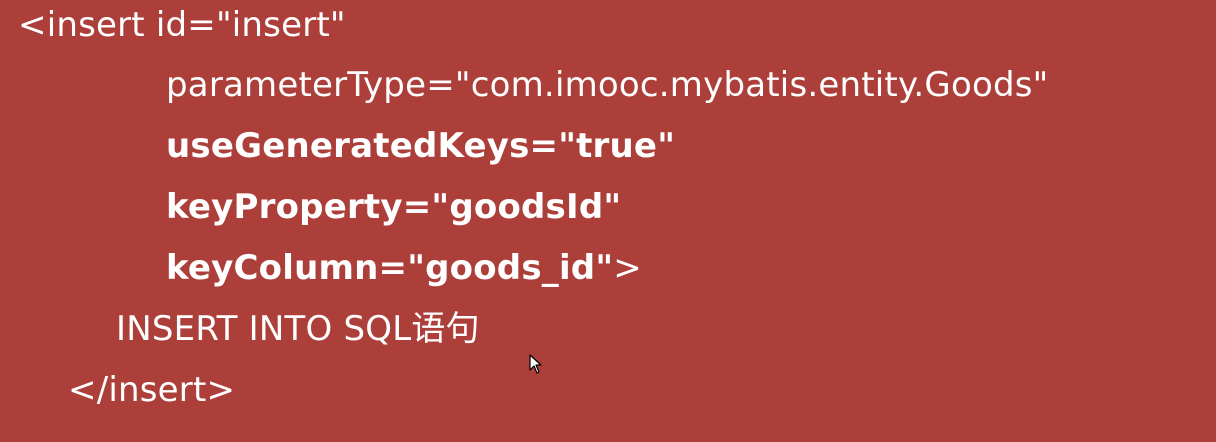 The width and height of the screenshot is (1216, 442). What do you see at coordinates (298, 329) in the screenshot?
I see `insert-statement-body: INSERT INTO SQL语句` at bounding box center [298, 329].